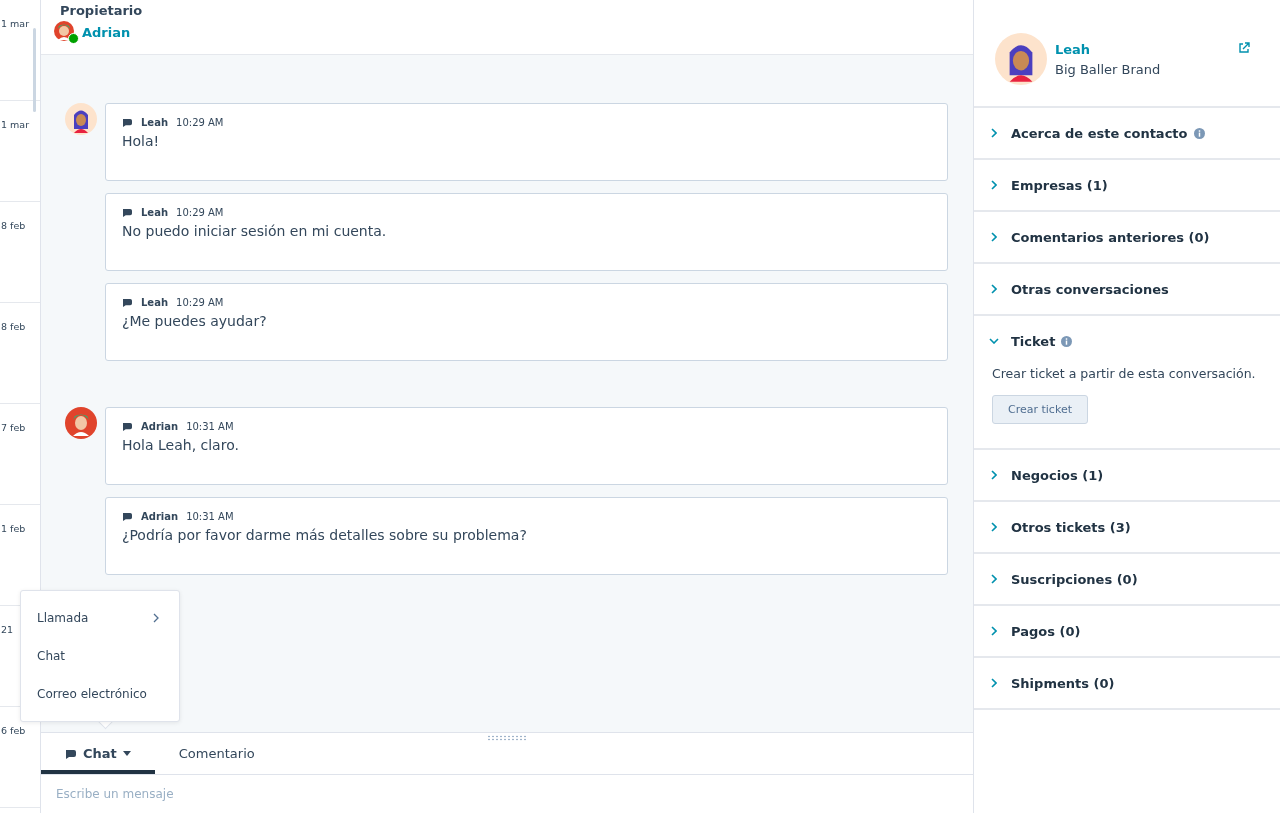 Image resolution: width=1280 pixels, height=813 pixels. Describe the element at coordinates (1127, 683) in the screenshot. I see `section-header: Shipments (0)` at that location.